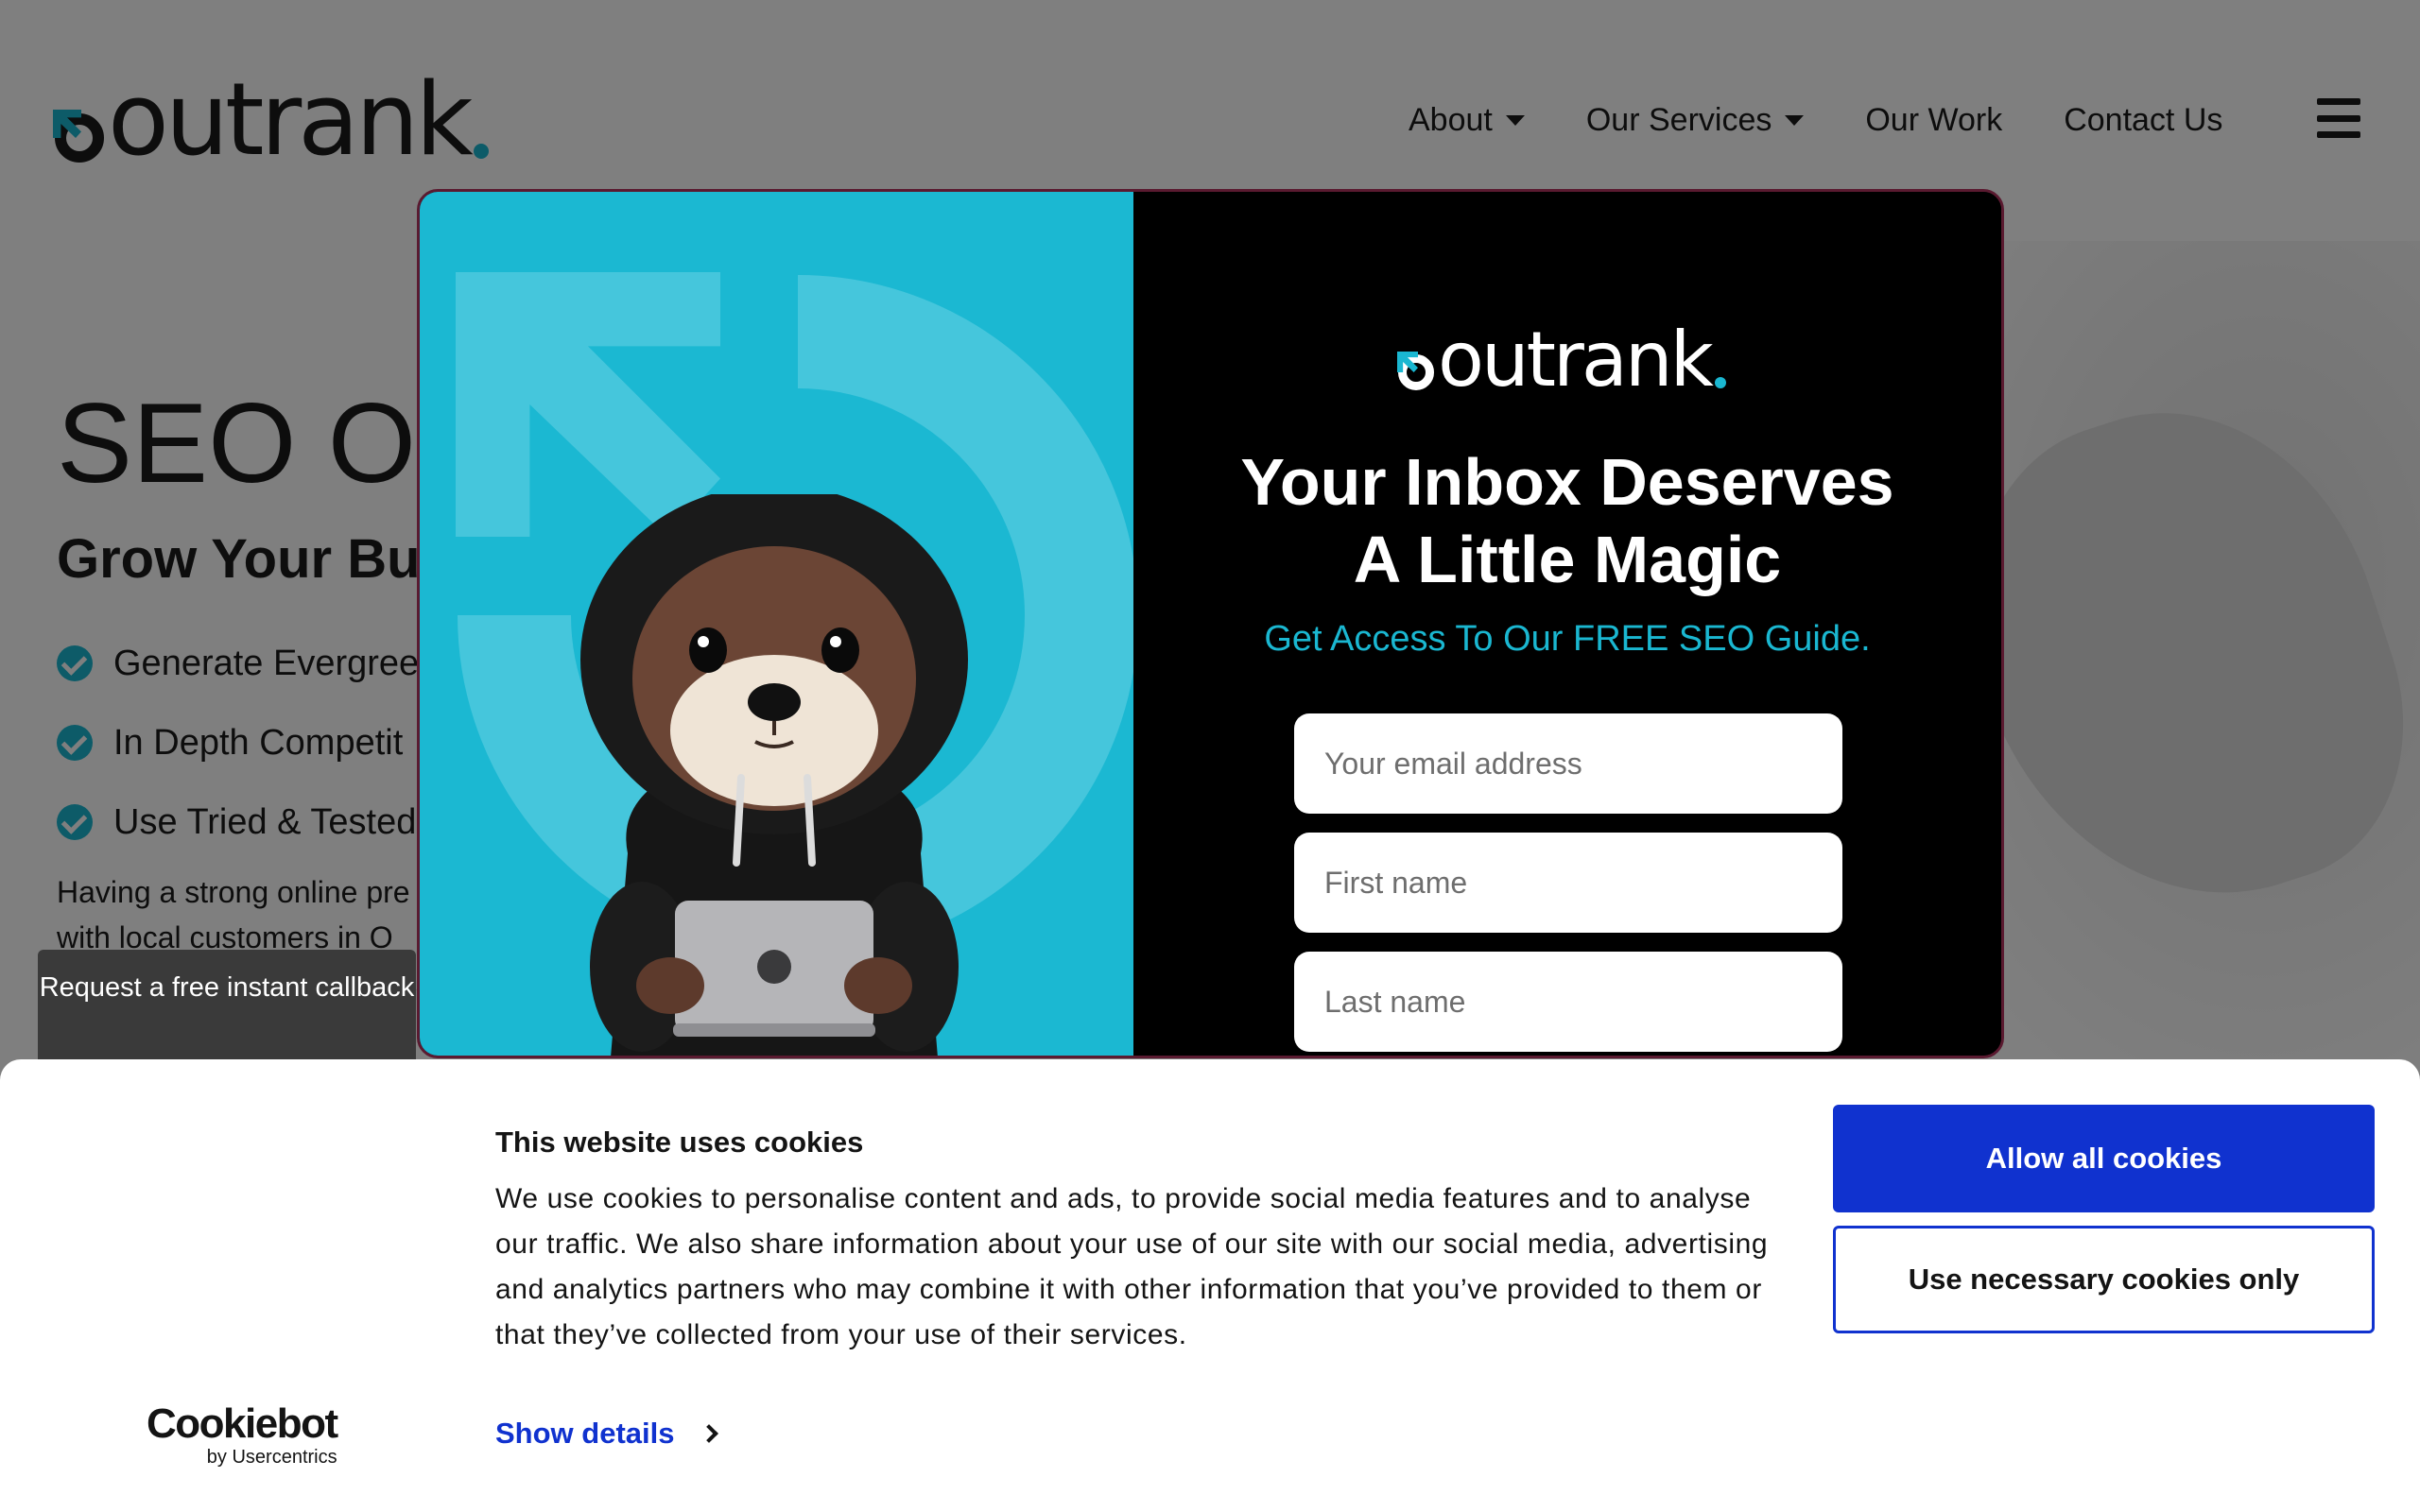 Image resolution: width=2420 pixels, height=1512 pixels. What do you see at coordinates (2104, 1279) in the screenshot?
I see `necessary-cookies-only-button: Use necessary cookies only` at bounding box center [2104, 1279].